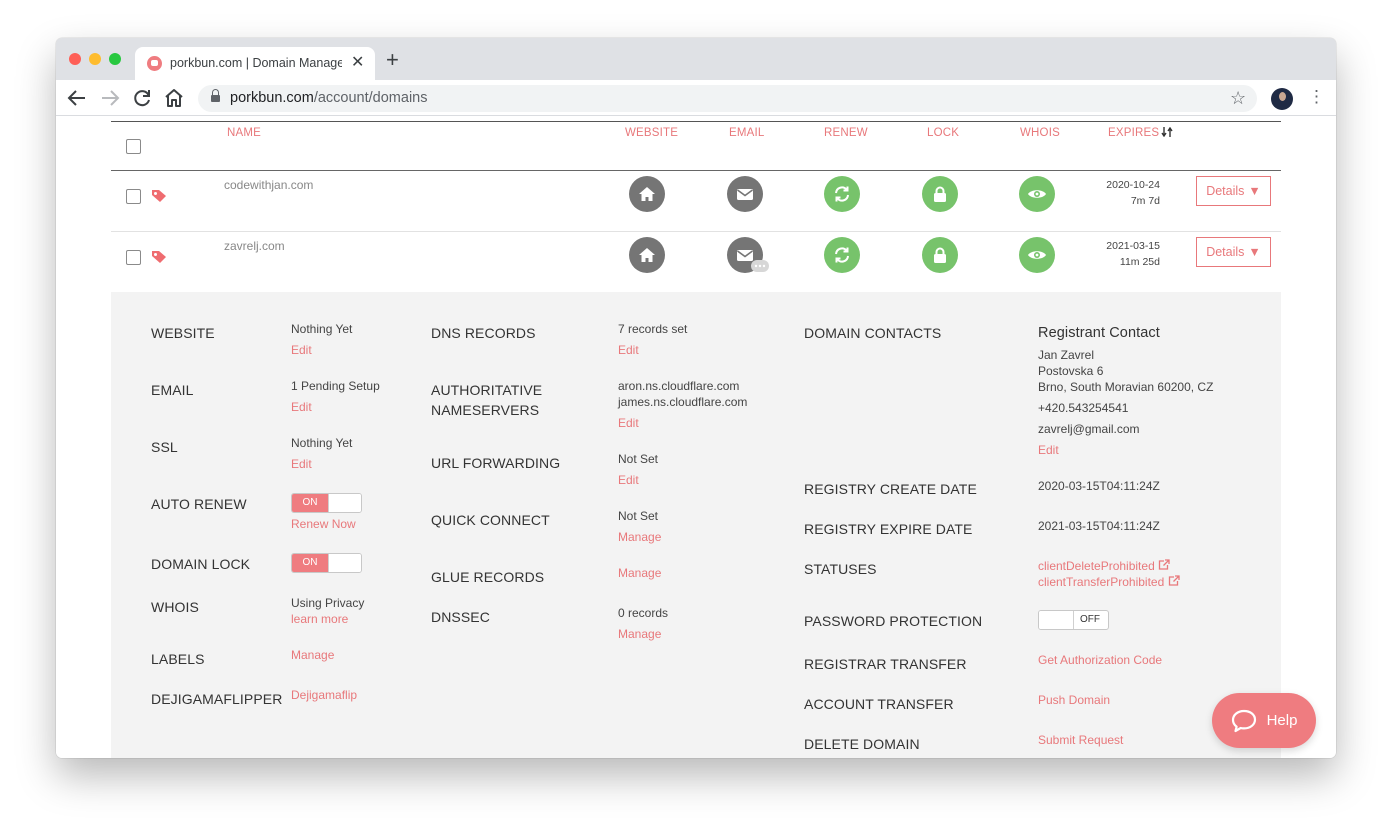 Image resolution: width=1392 pixels, height=832 pixels. What do you see at coordinates (1099, 333) in the screenshot?
I see `registrant-contact-title: Registrant Contact` at bounding box center [1099, 333].